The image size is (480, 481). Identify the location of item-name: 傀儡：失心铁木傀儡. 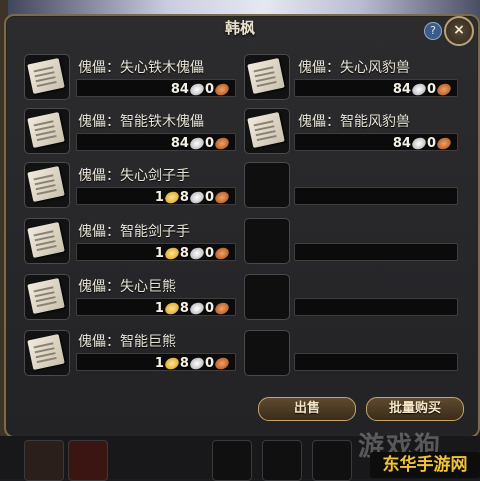
(141, 68).